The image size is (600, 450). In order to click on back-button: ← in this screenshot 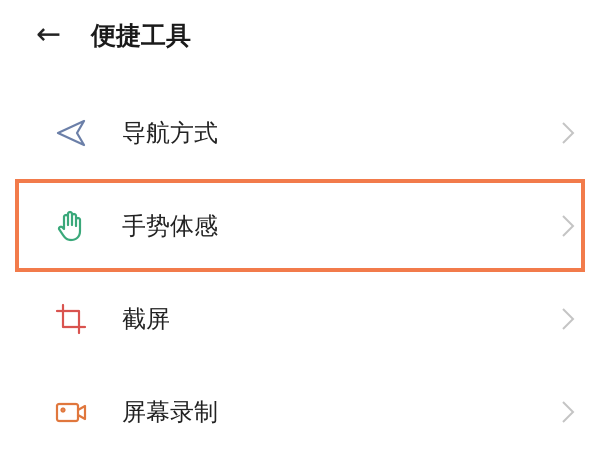, I will do `click(49, 35)`.